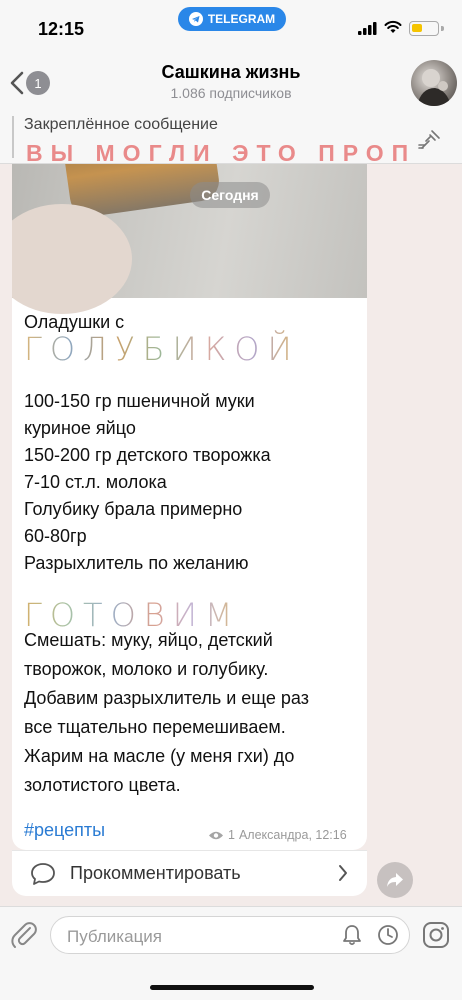  Describe the element at coordinates (136, 563) in the screenshot. I see `ingredient-line: Разрыхлитель по желанию` at that location.